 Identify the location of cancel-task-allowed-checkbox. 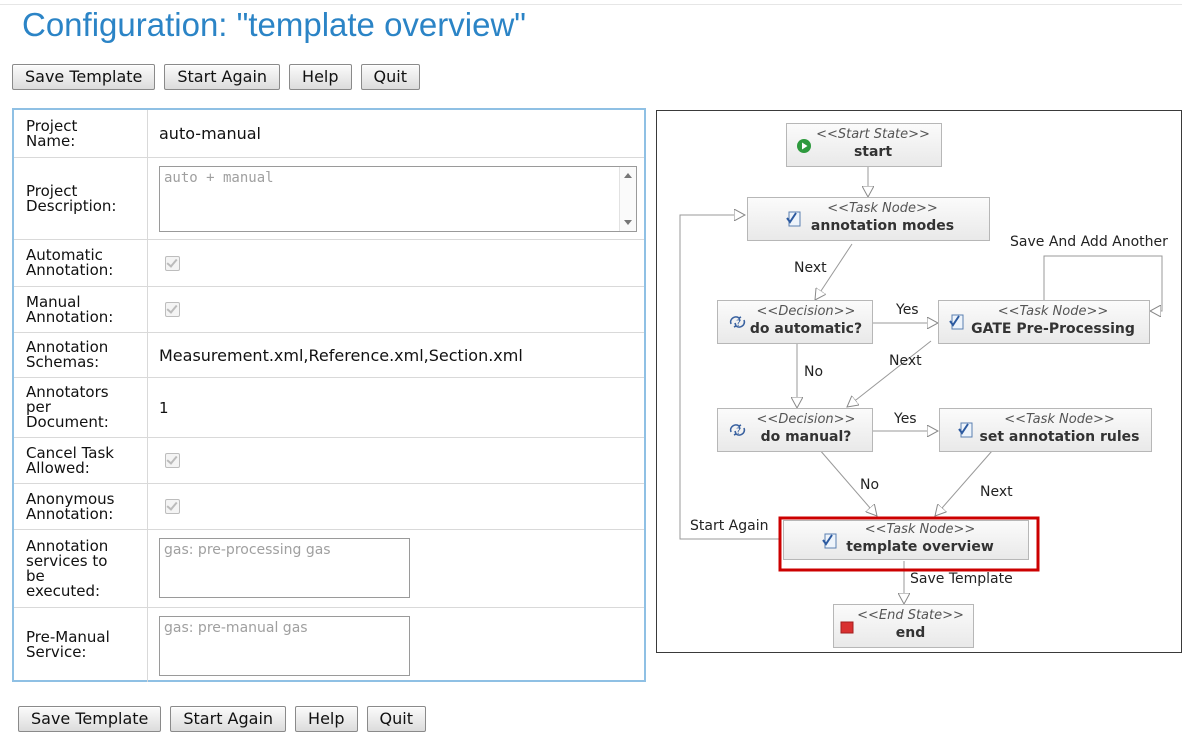
(172, 460).